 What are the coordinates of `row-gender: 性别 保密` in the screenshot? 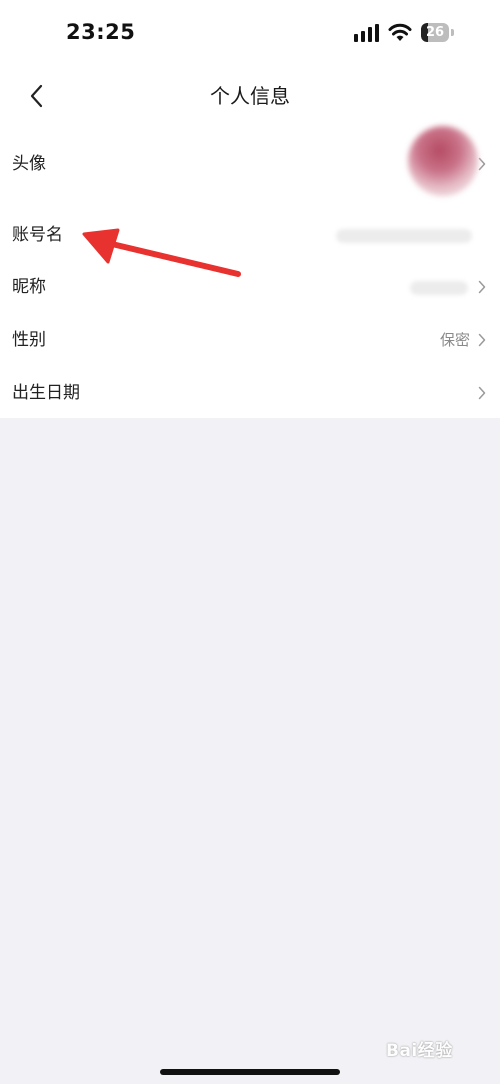 It's located at (250, 340).